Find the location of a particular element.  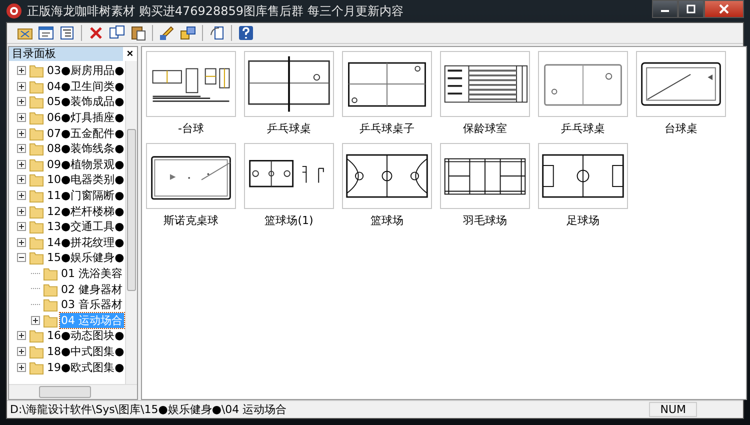

help-button is located at coordinates (246, 33).